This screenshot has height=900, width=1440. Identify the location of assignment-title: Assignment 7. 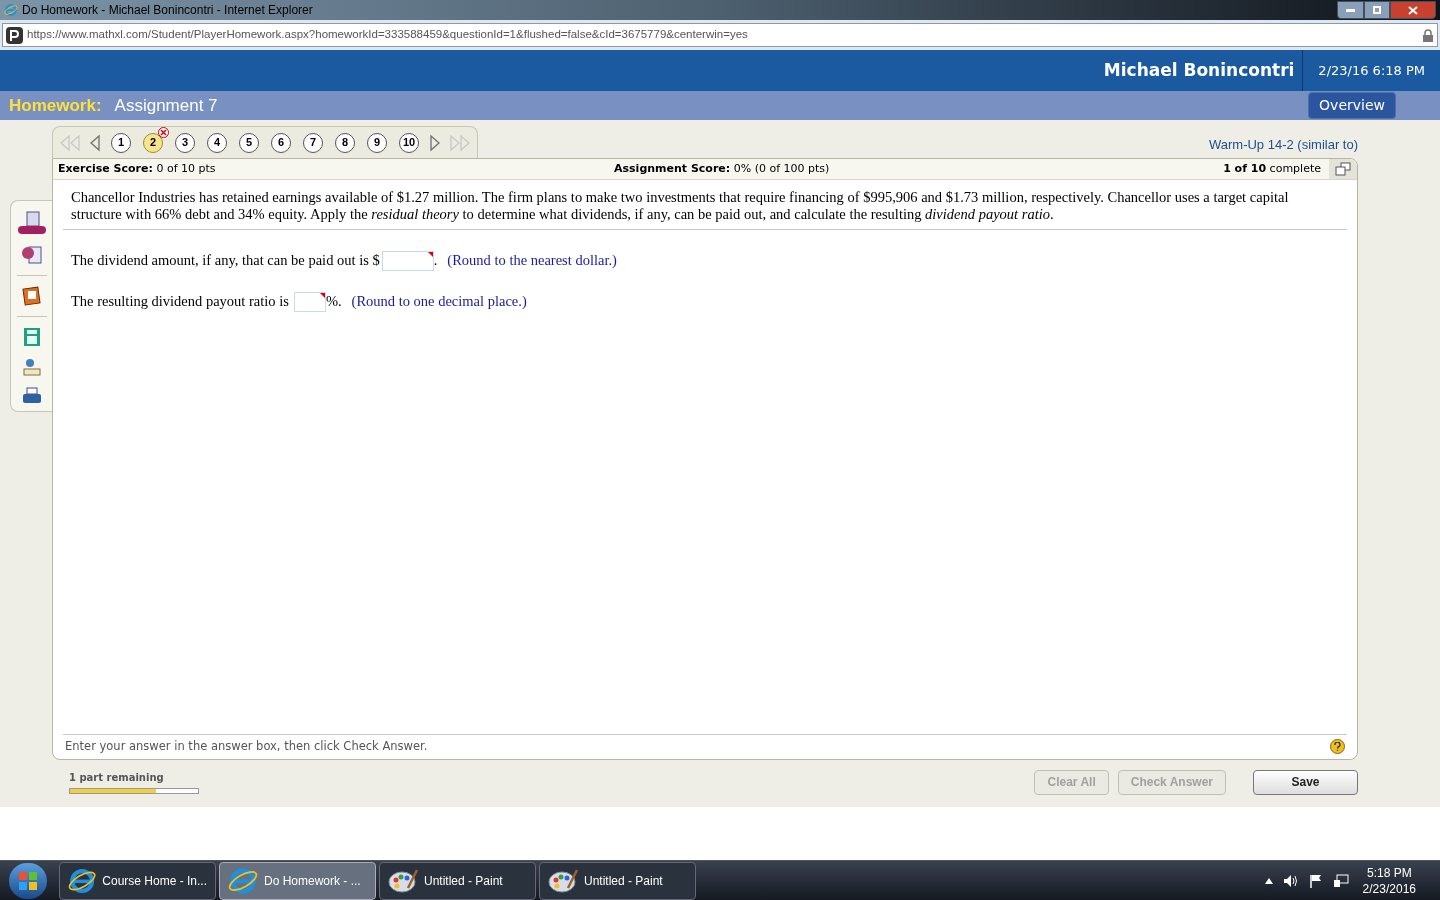
(166, 105).